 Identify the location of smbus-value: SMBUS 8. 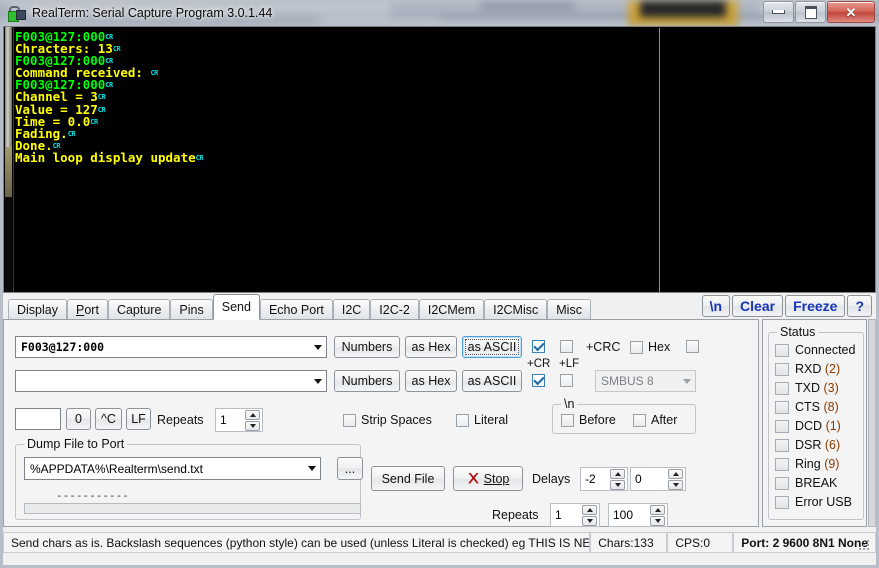
(627, 381).